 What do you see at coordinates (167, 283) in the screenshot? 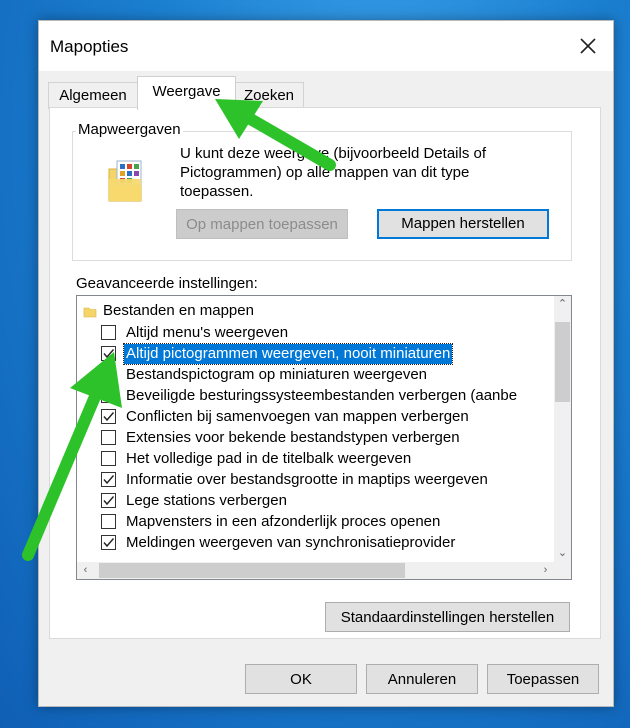
I see `advanced-settings-label: Geavanceerde instellingen:` at bounding box center [167, 283].